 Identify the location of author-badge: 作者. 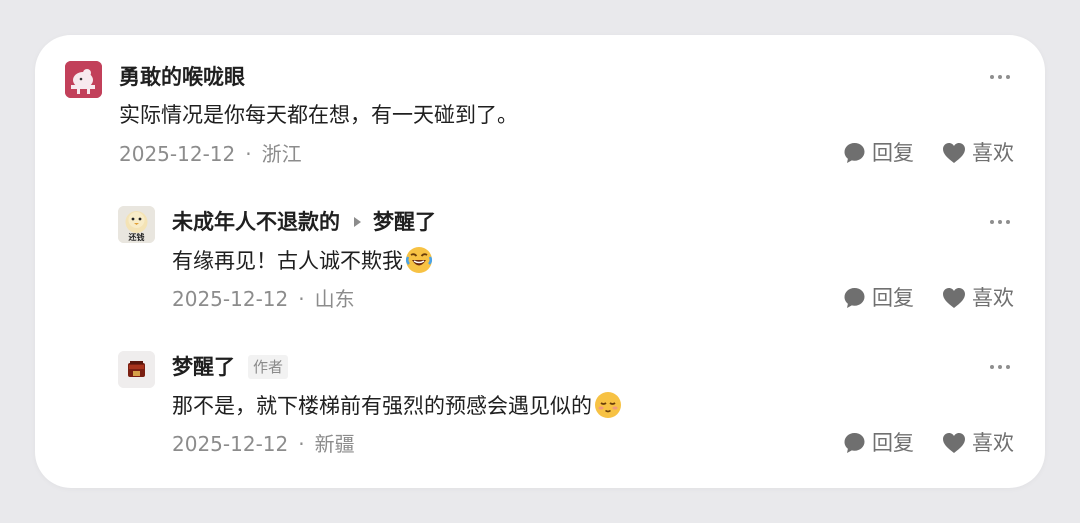
(268, 367).